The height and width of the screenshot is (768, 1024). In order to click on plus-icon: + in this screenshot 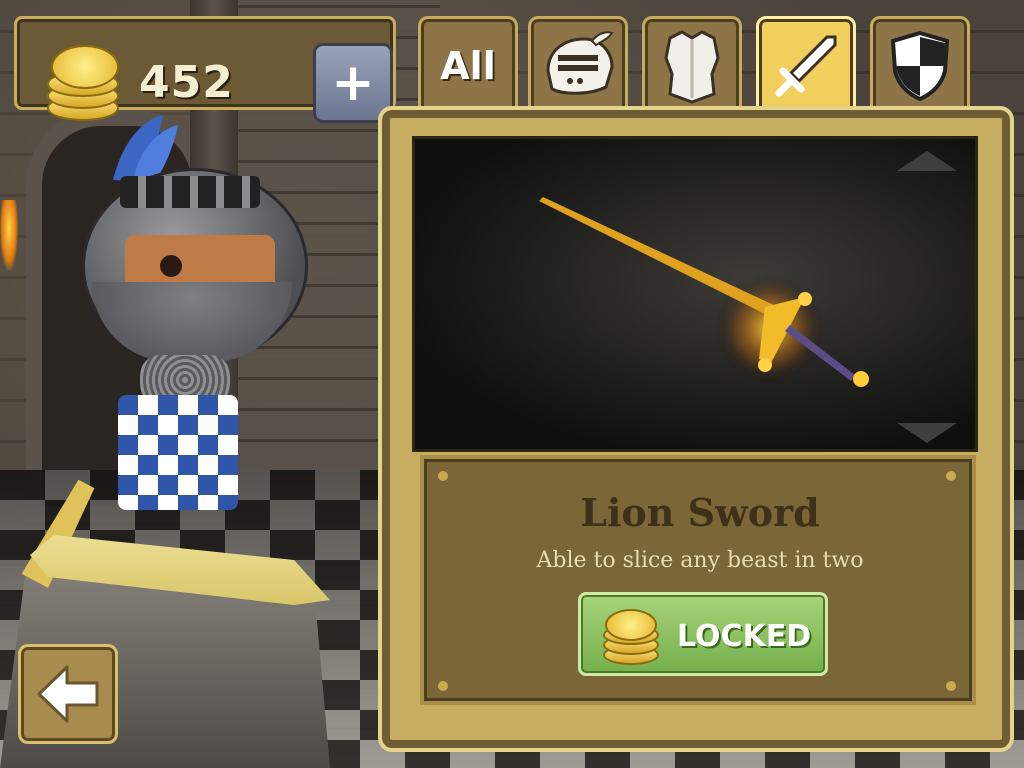, I will do `click(353, 83)`.